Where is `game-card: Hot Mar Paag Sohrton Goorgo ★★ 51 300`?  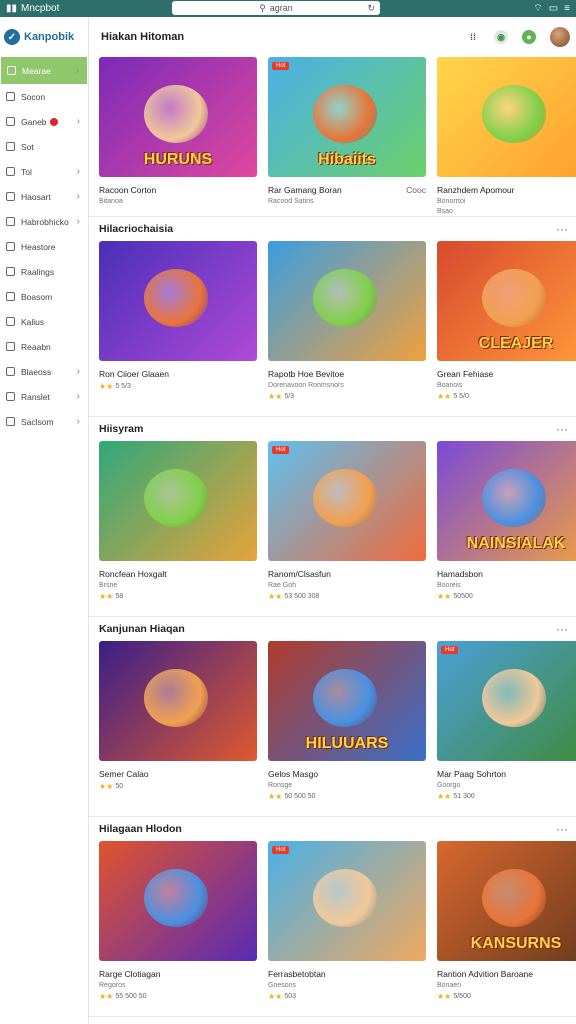 game-card: Hot Mar Paag Sohrton Goorgo ★★ 51 300 is located at coordinates (506, 721).